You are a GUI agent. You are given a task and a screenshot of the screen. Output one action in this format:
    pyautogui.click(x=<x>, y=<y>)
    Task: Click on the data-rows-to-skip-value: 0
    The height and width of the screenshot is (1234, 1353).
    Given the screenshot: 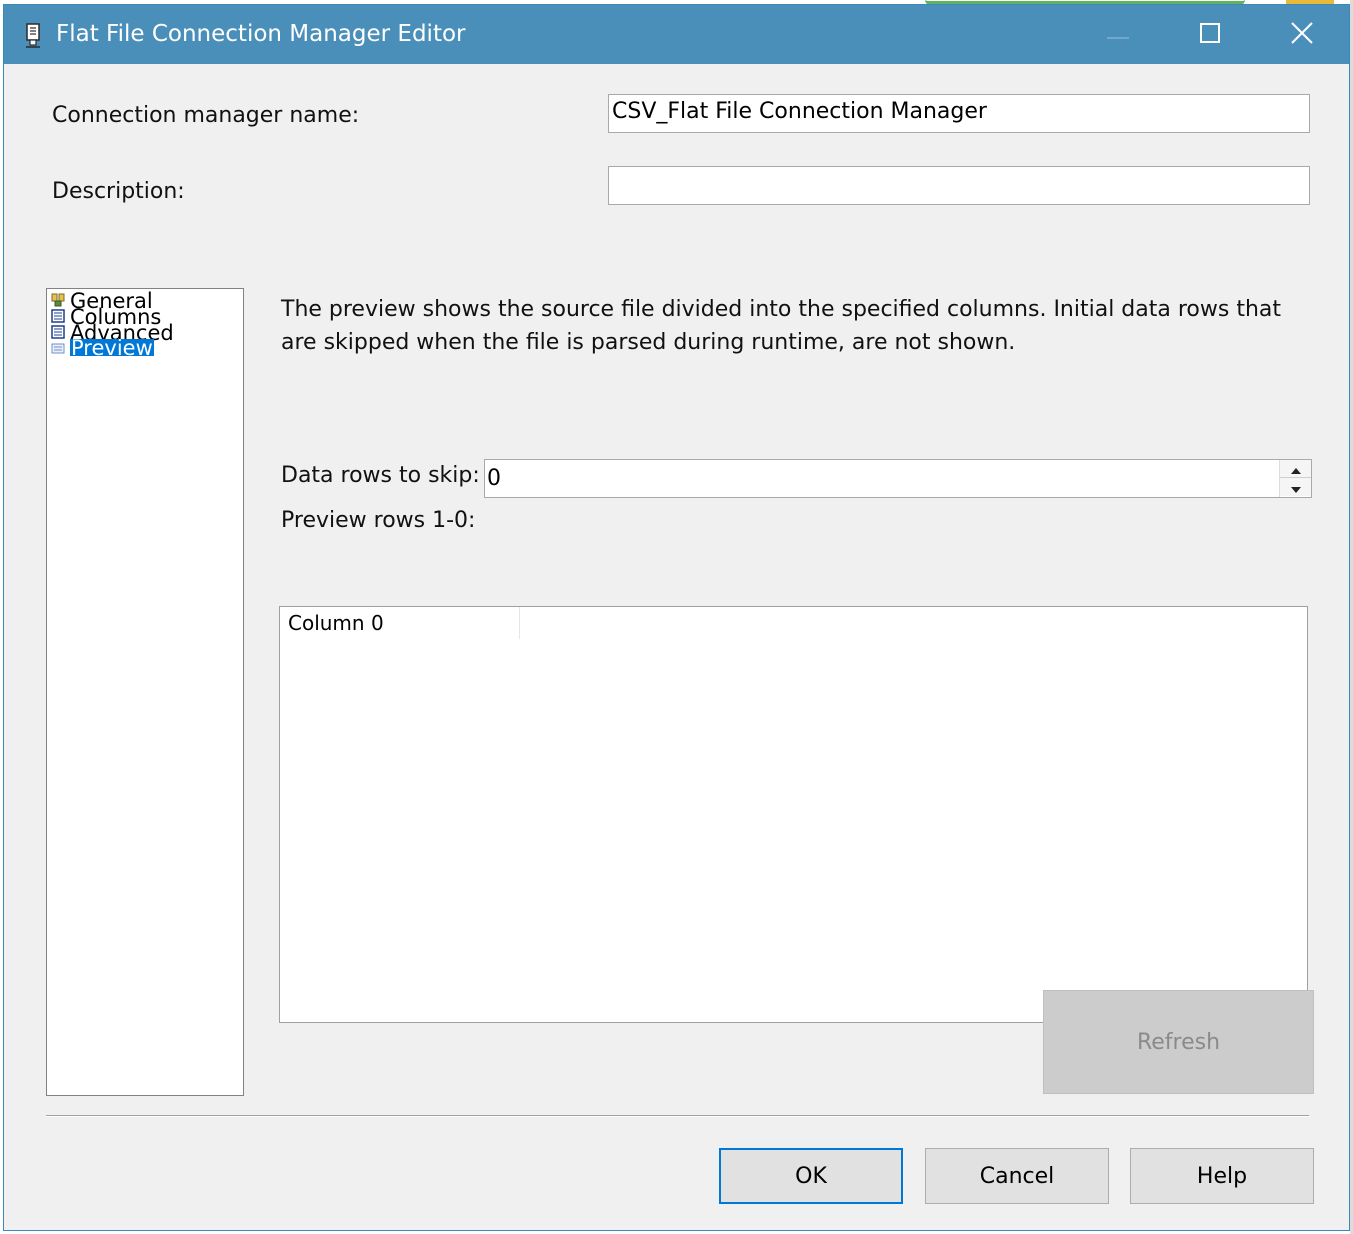 What is the action you would take?
    pyautogui.click(x=494, y=478)
    